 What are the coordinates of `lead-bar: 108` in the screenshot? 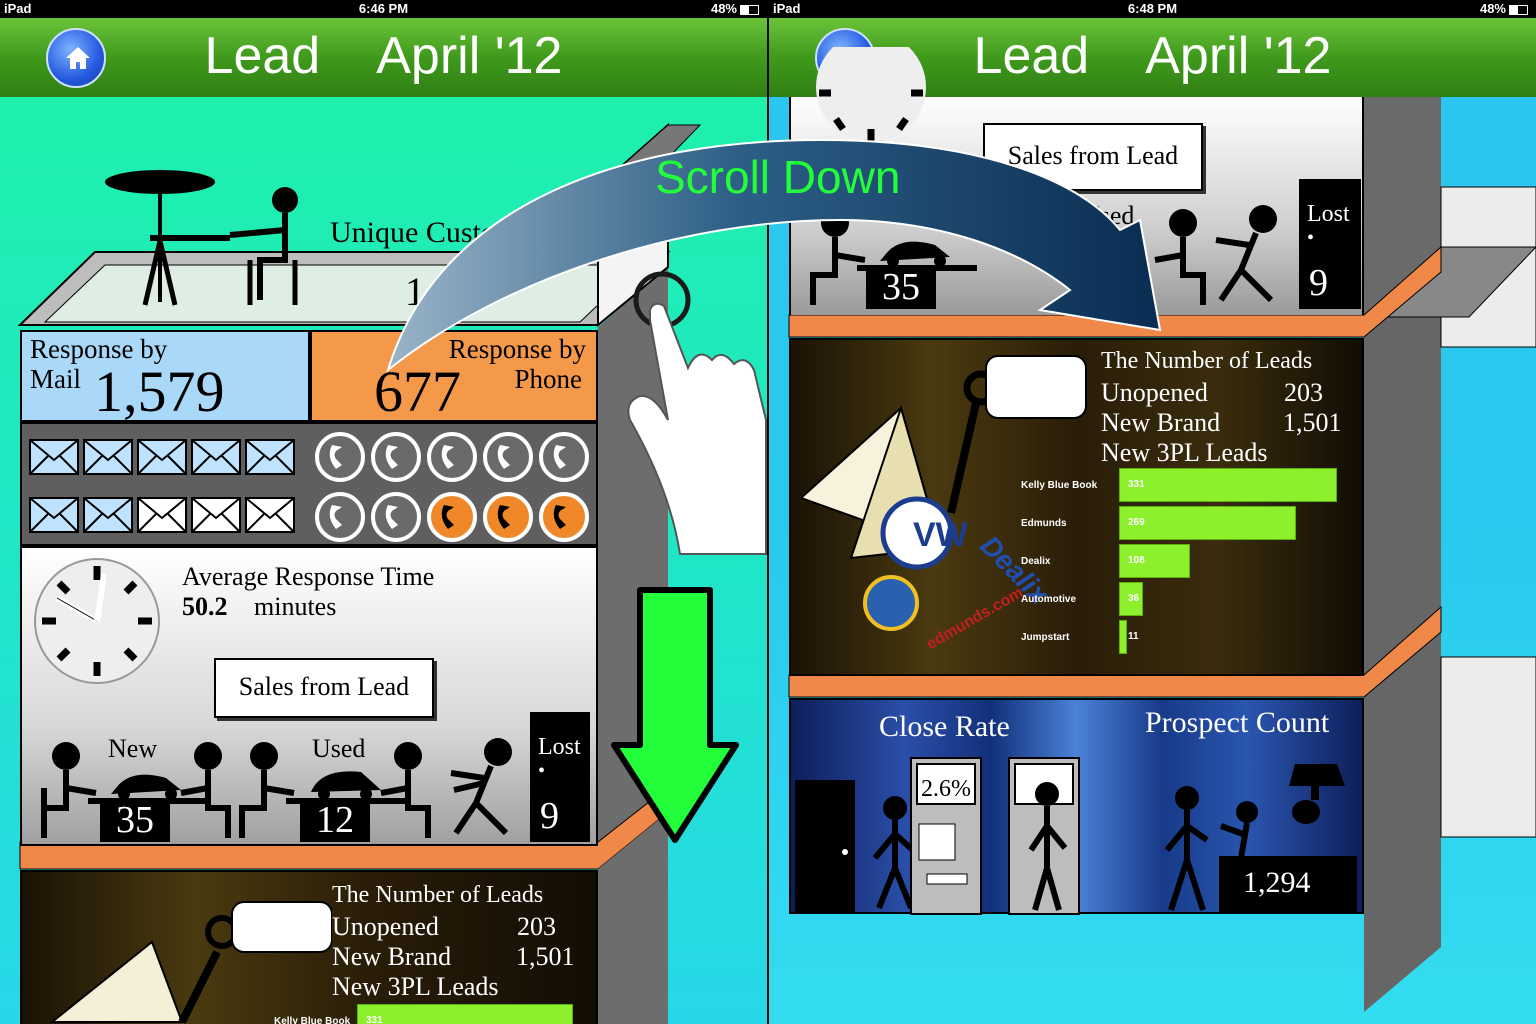 It's located at (1155, 561).